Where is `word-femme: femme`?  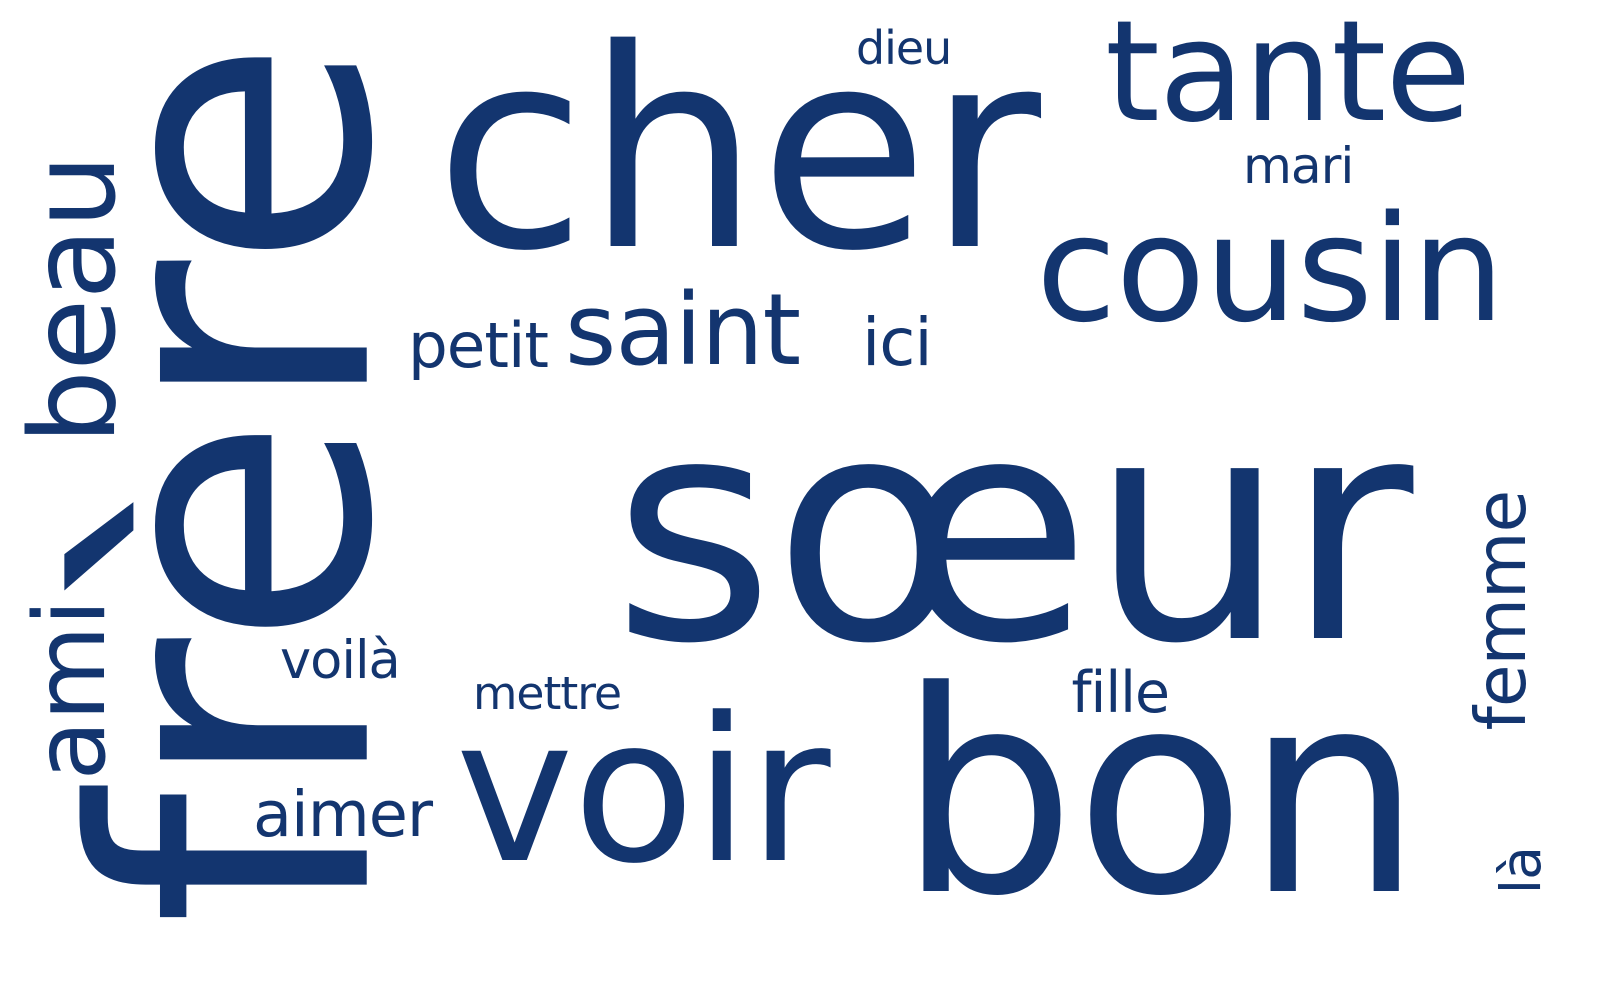
word-femme: femme is located at coordinates (1502, 610).